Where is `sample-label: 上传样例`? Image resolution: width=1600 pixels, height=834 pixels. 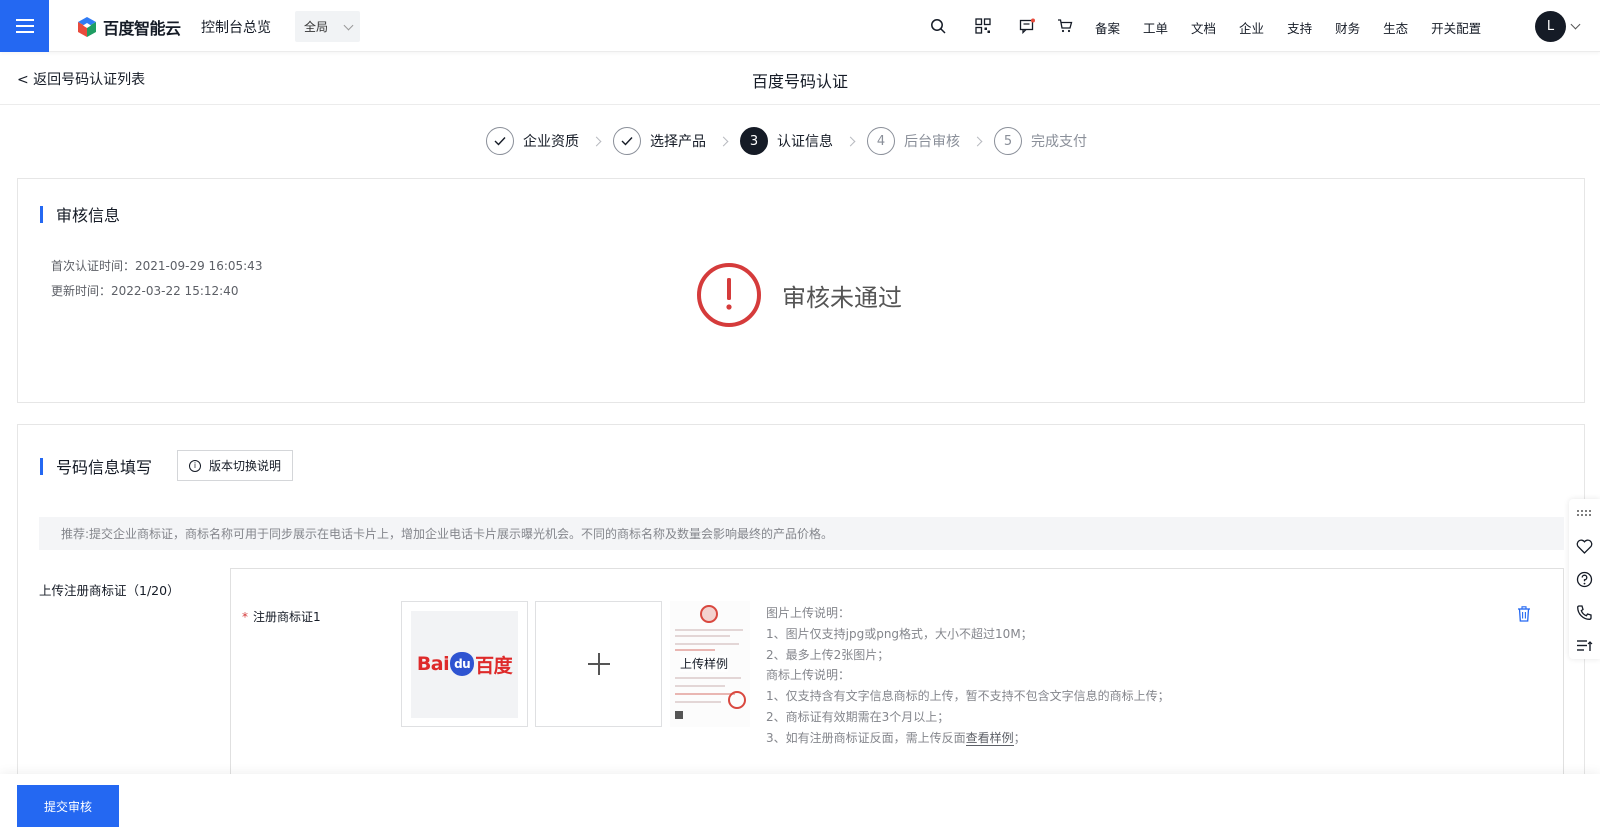
sample-label: 上传样例 is located at coordinates (704, 663).